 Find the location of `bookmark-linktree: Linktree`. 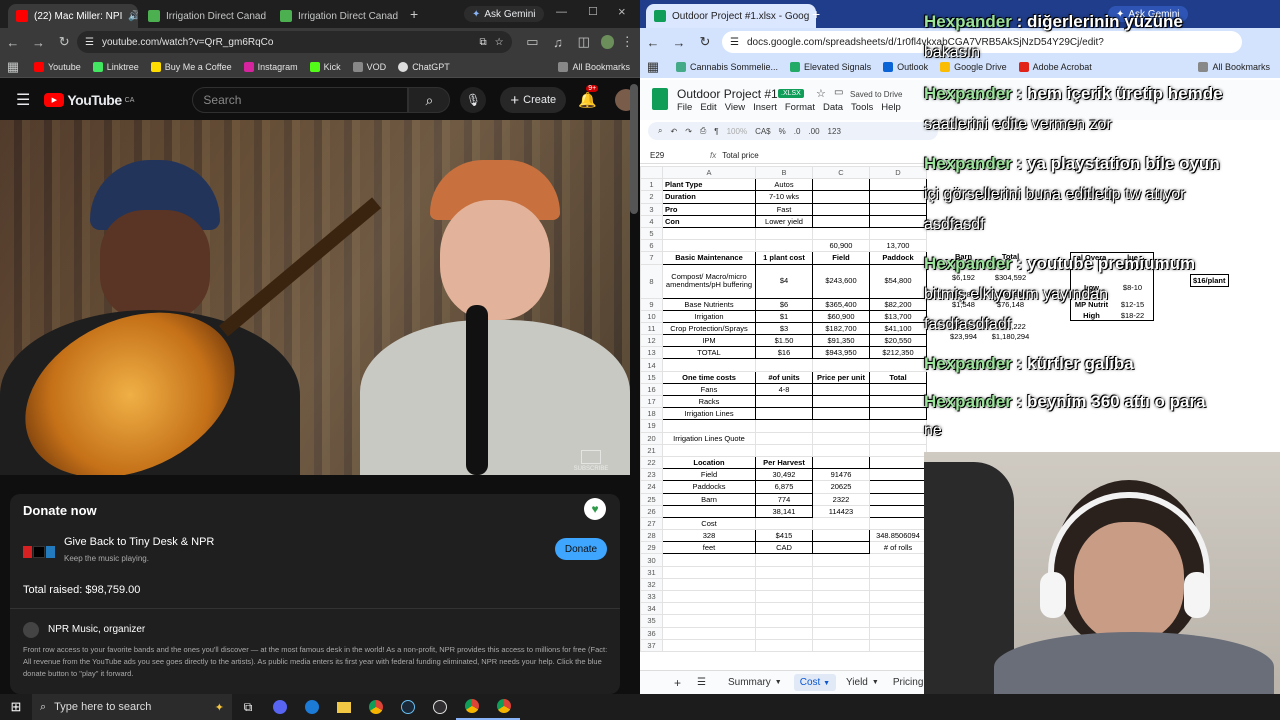

bookmark-linktree: Linktree is located at coordinates (115, 66).